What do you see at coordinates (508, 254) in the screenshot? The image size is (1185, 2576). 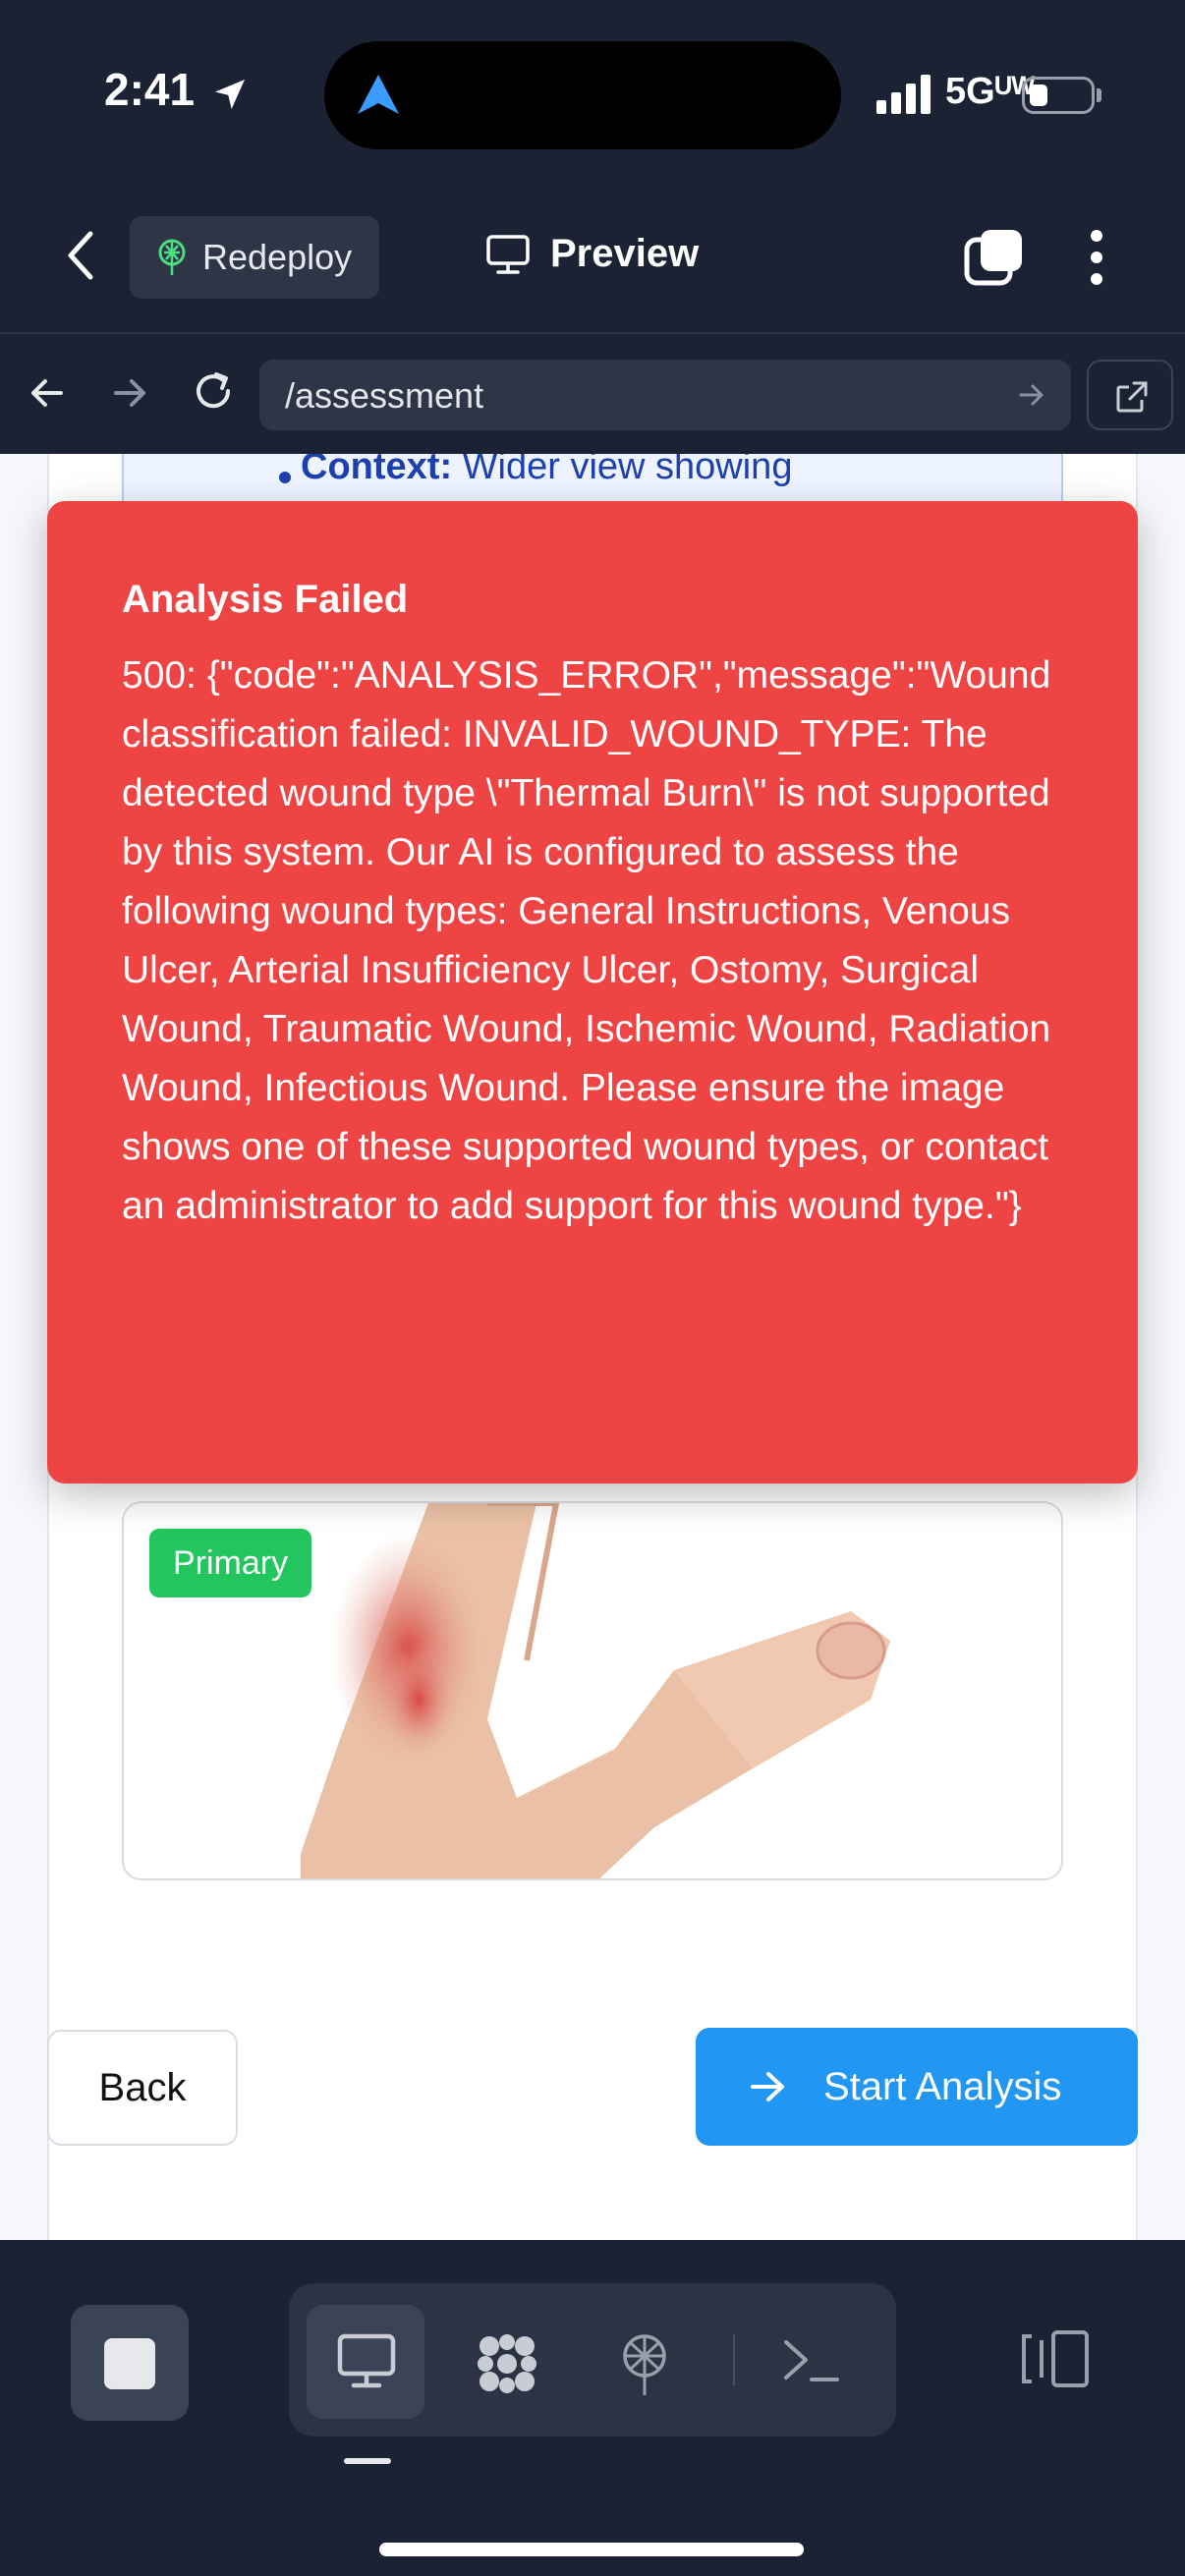 I see `monitor-icon` at bounding box center [508, 254].